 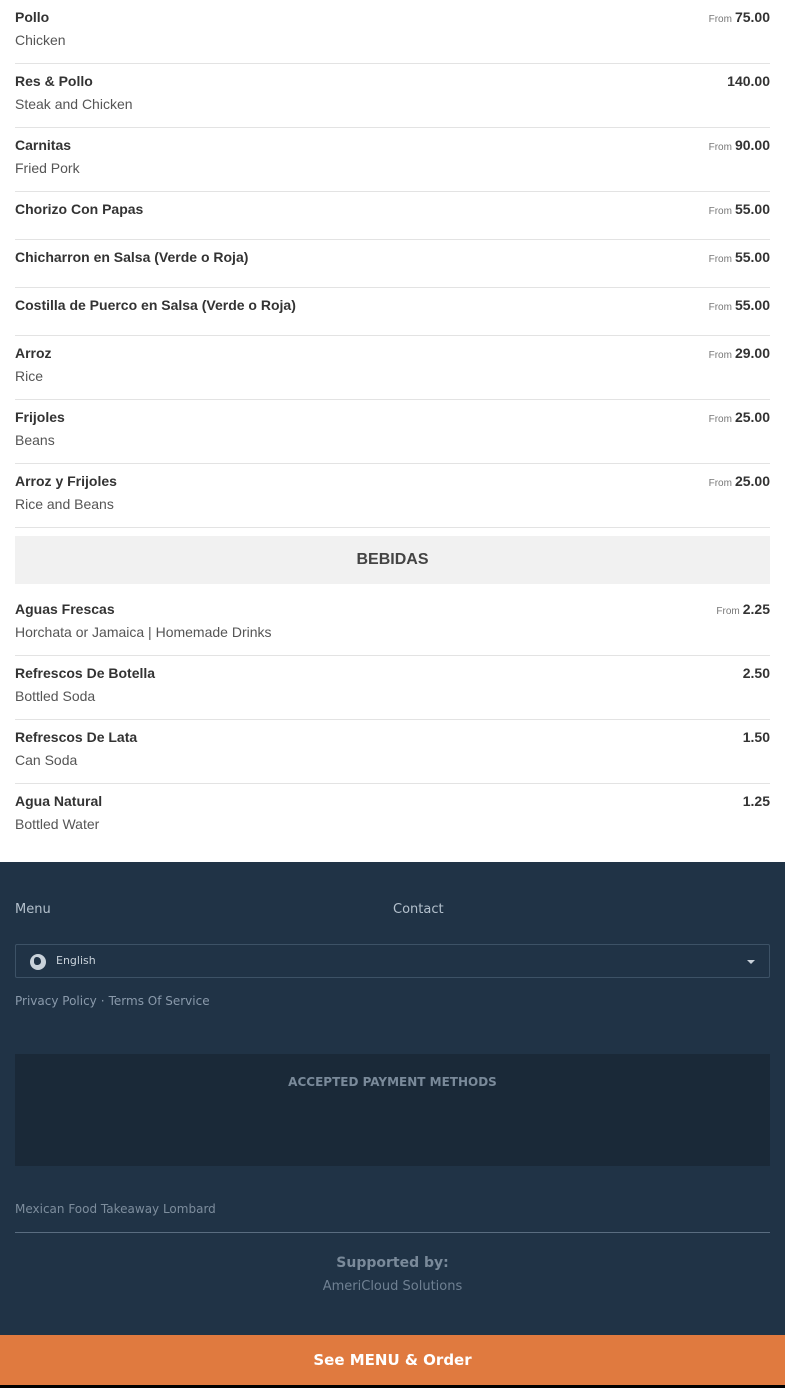 I want to click on price-value: 1.25, so click(x=756, y=801).